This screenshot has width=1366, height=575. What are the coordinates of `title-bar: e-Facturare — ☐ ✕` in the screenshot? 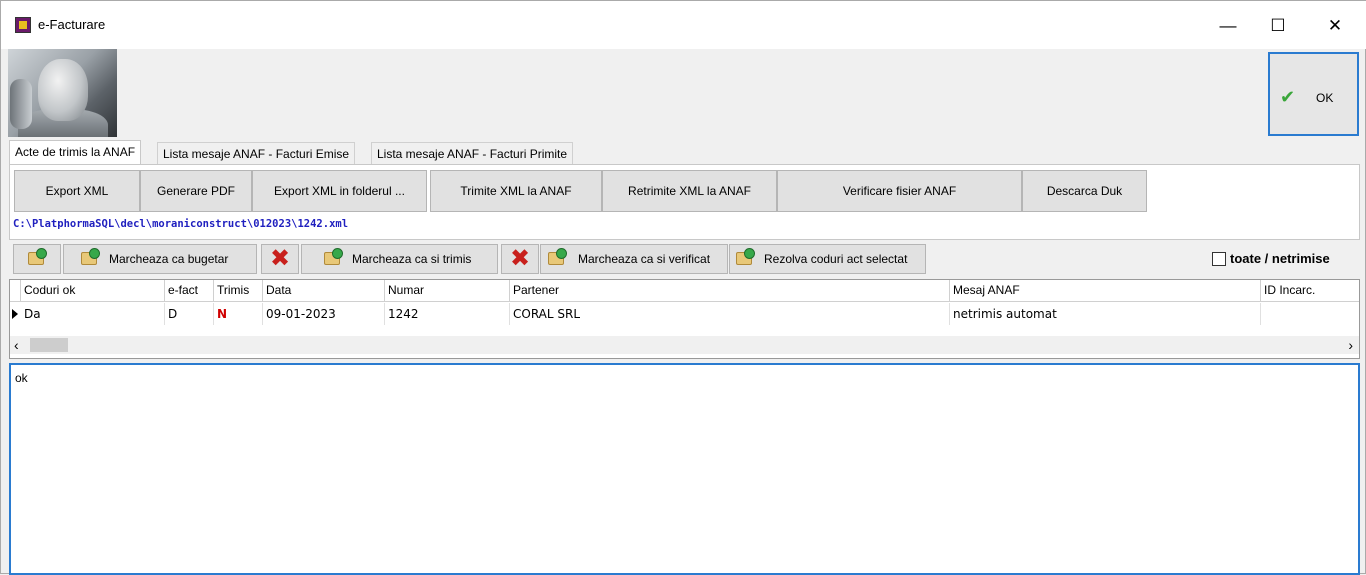 It's located at (683, 25).